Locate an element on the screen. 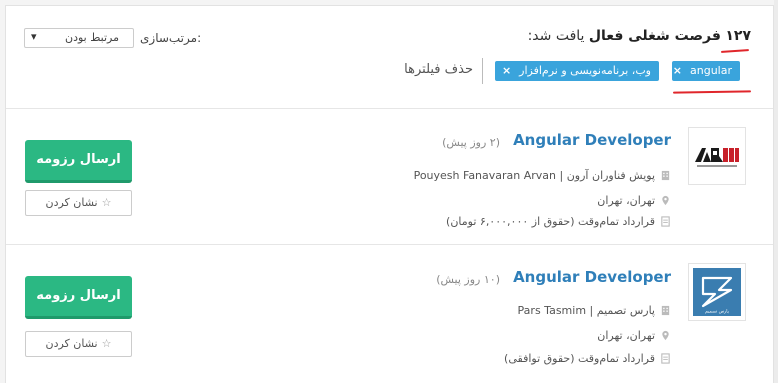 This screenshot has width=778, height=383. sort-label: مرتب‌سازی: is located at coordinates (171, 38).